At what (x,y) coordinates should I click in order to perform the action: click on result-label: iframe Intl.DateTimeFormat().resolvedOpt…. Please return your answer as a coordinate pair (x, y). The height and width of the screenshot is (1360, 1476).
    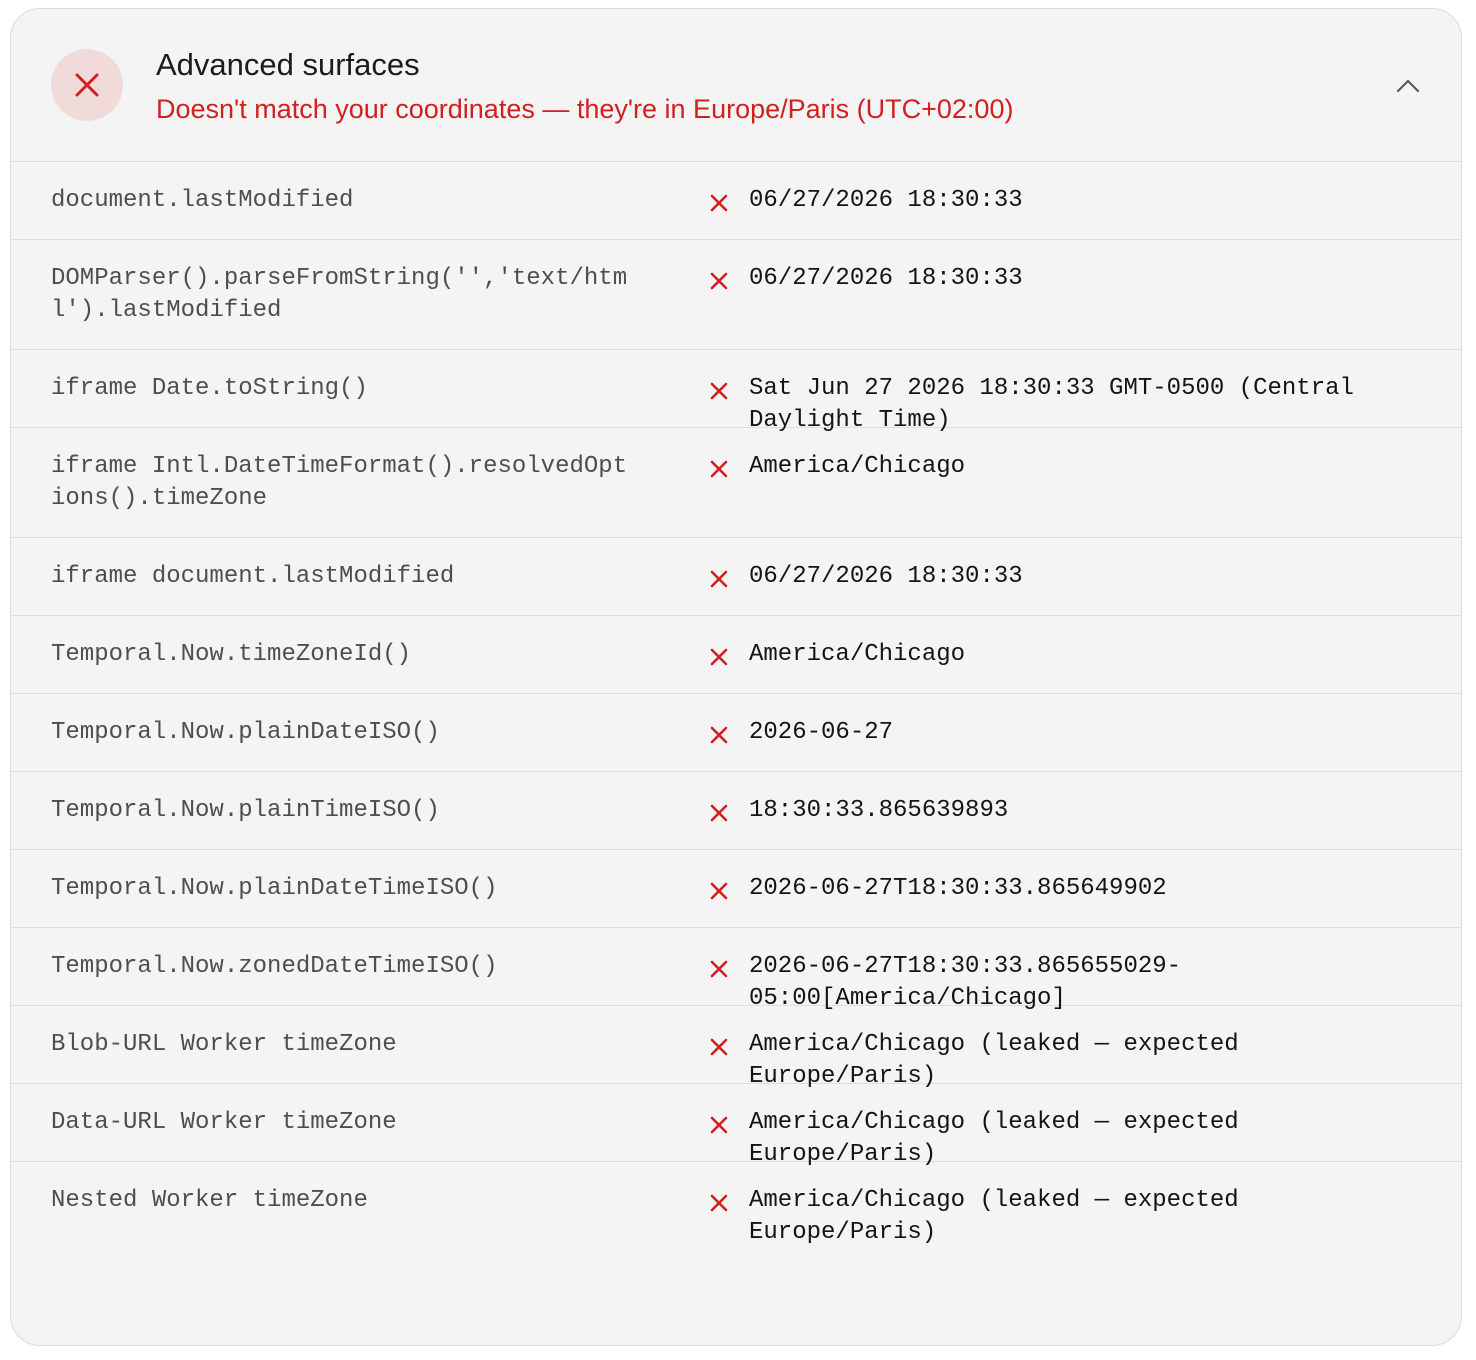
    Looking at the image, I should click on (339, 482).